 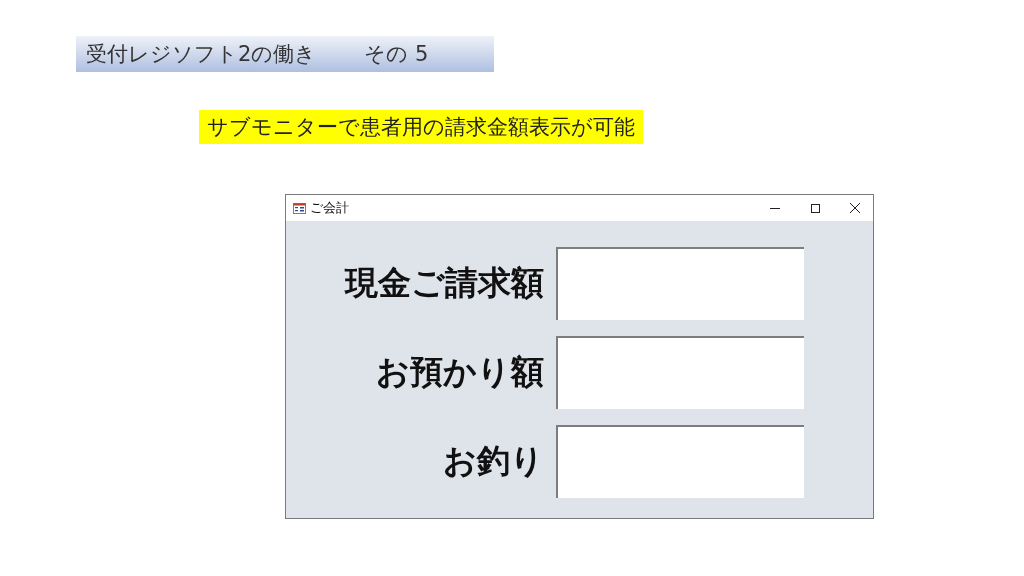 What do you see at coordinates (775, 208) in the screenshot?
I see `minimize-icon` at bounding box center [775, 208].